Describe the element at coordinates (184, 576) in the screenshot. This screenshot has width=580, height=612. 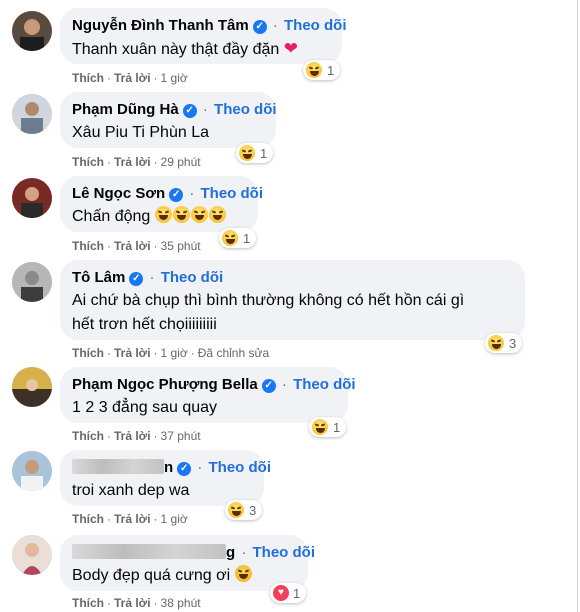
I see `comment-text: Body đẹp quá cưng ơi` at that location.